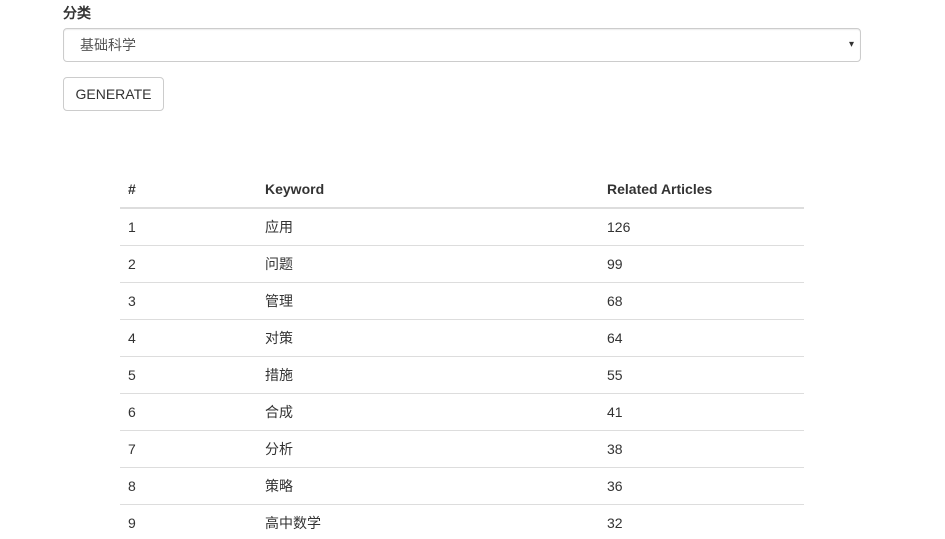 The image size is (945, 539). Describe the element at coordinates (701, 264) in the screenshot. I see `row-count: 99` at that location.